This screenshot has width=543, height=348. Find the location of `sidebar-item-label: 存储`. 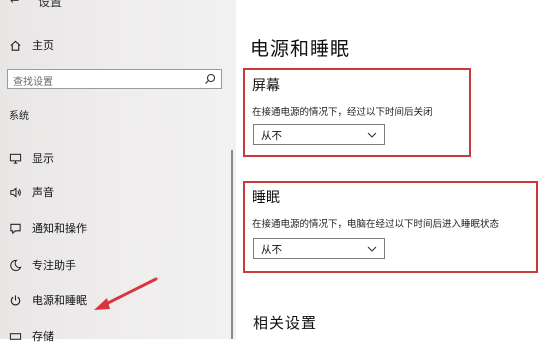

sidebar-item-label: 存储 is located at coordinates (43, 336).